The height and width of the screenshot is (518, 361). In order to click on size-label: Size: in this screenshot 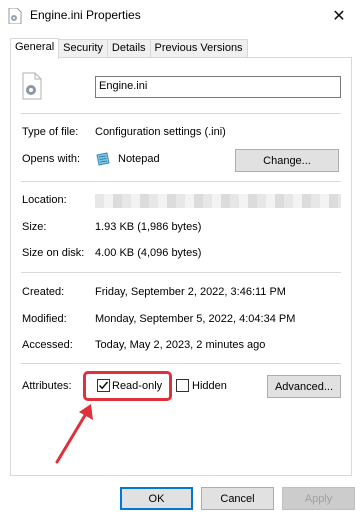, I will do `click(34, 227)`.